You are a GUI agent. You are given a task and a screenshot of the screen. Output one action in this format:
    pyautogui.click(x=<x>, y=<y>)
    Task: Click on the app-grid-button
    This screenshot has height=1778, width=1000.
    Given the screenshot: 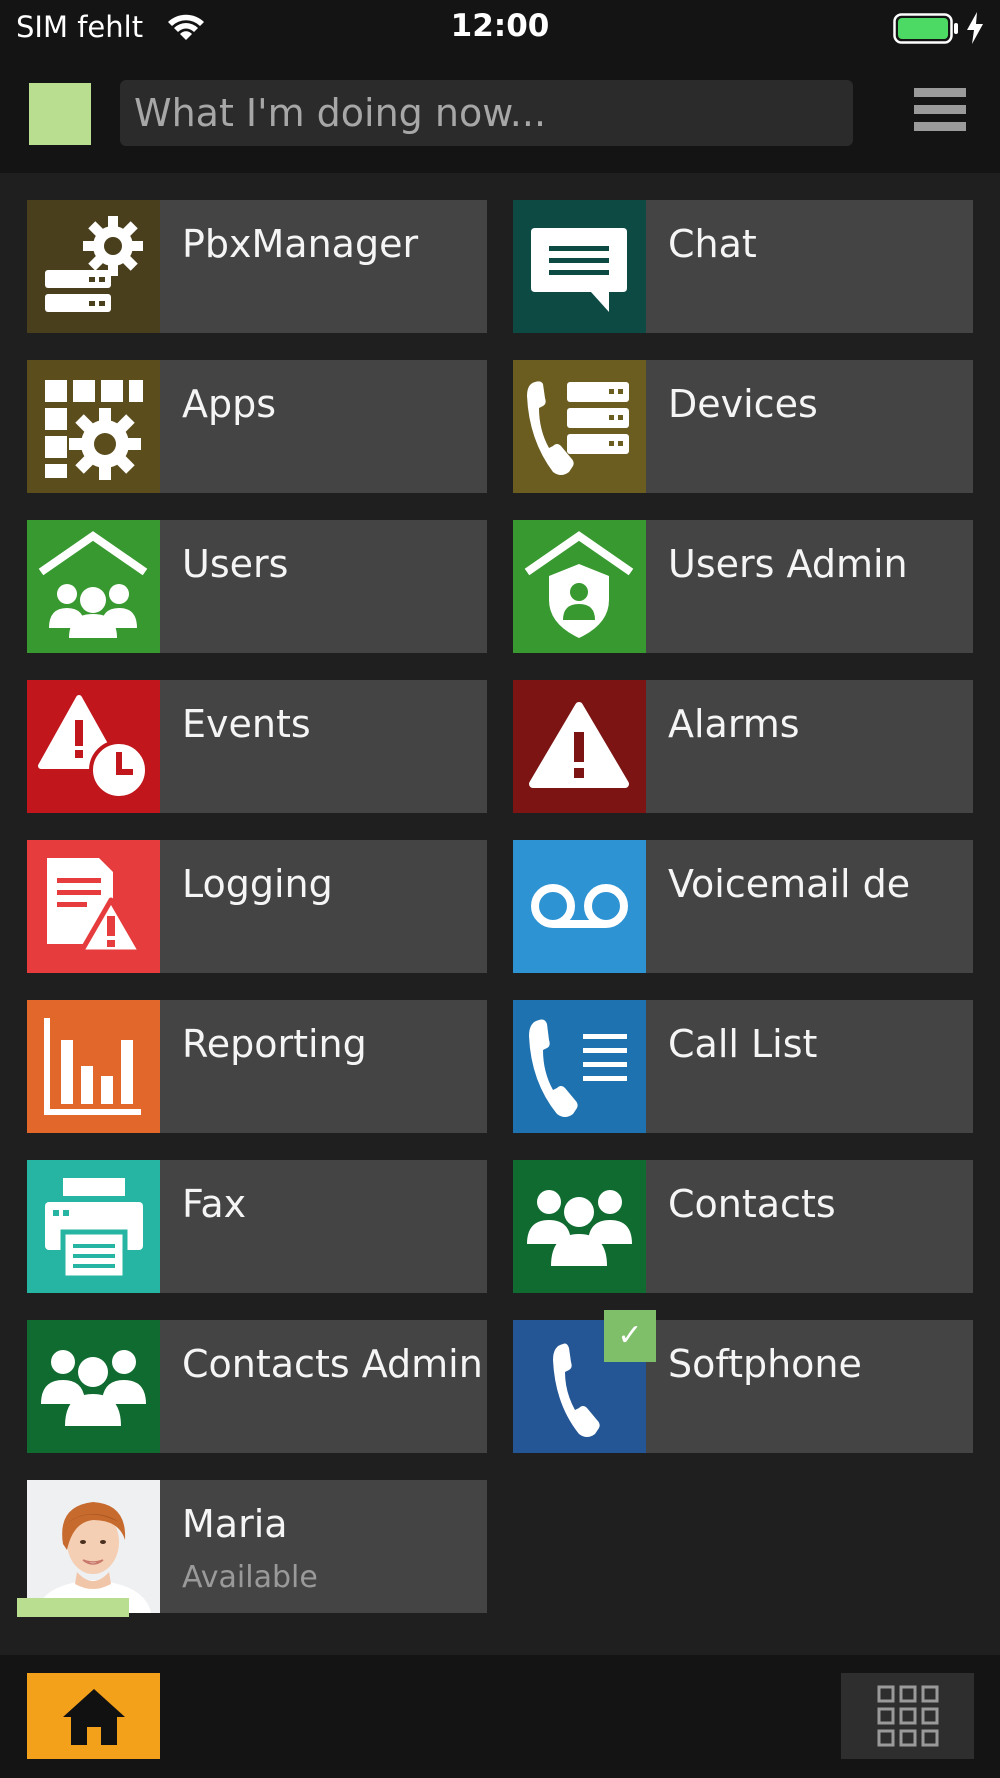 What is the action you would take?
    pyautogui.click(x=907, y=1716)
    